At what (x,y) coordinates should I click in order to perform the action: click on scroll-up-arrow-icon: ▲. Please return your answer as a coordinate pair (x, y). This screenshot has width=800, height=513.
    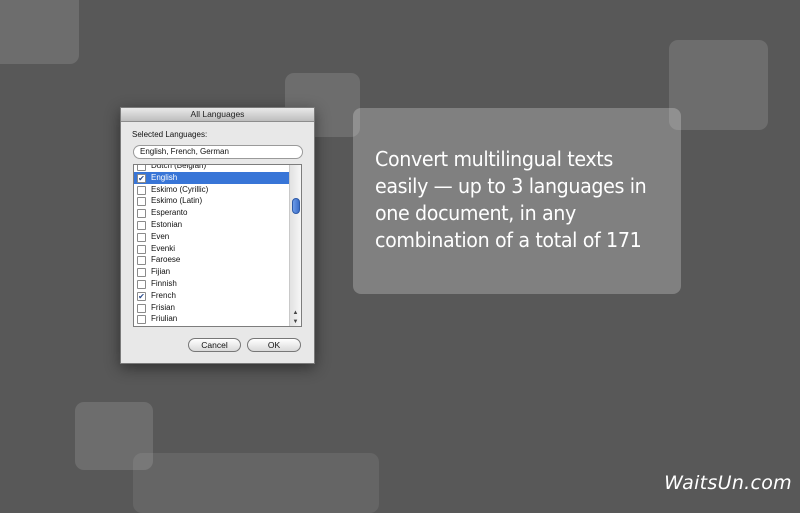
    Looking at the image, I should click on (295, 313).